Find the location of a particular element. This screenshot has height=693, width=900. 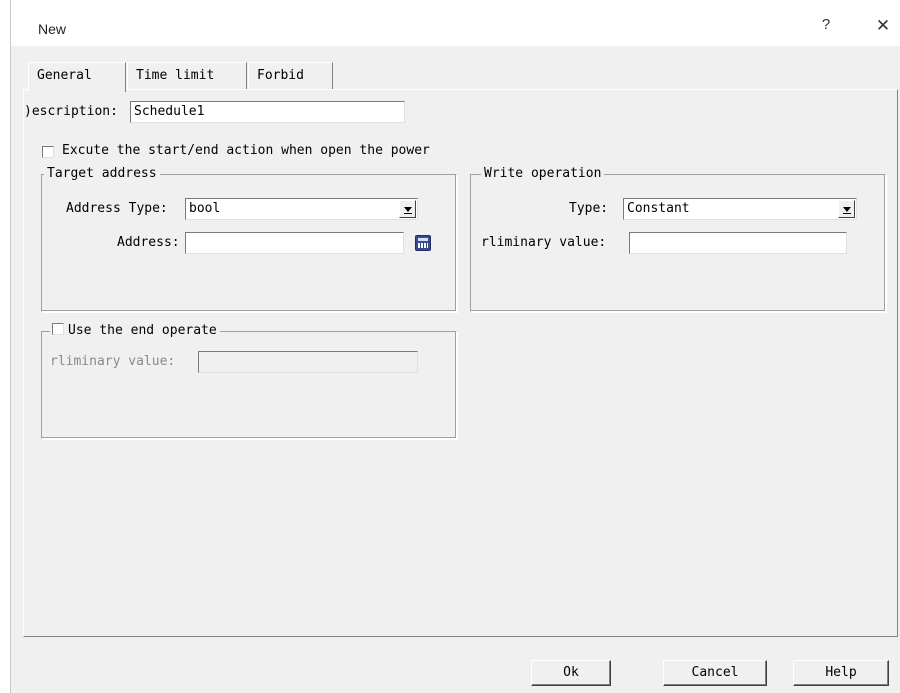

description-label: )escription: is located at coordinates (71, 111).